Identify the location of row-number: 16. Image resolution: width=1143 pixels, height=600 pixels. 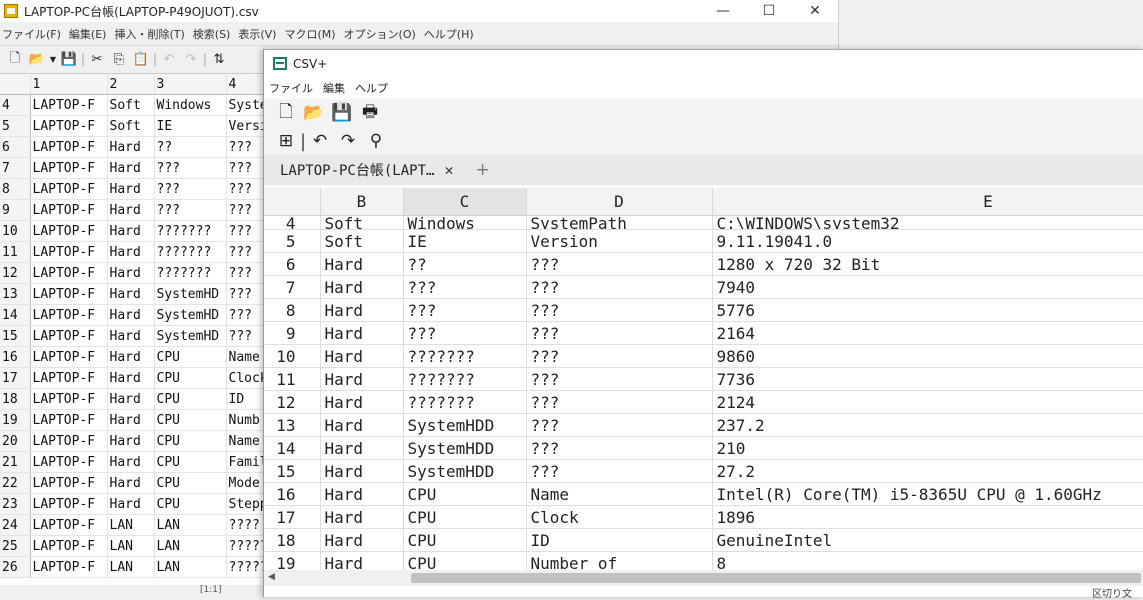
(292, 494).